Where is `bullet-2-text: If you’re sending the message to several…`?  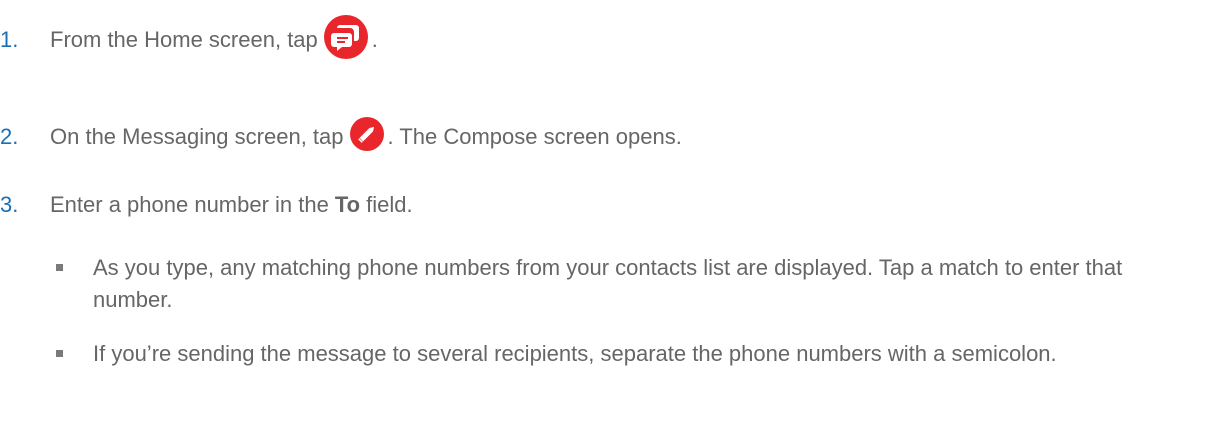 bullet-2-text: If you’re sending the message to several… is located at coordinates (575, 353).